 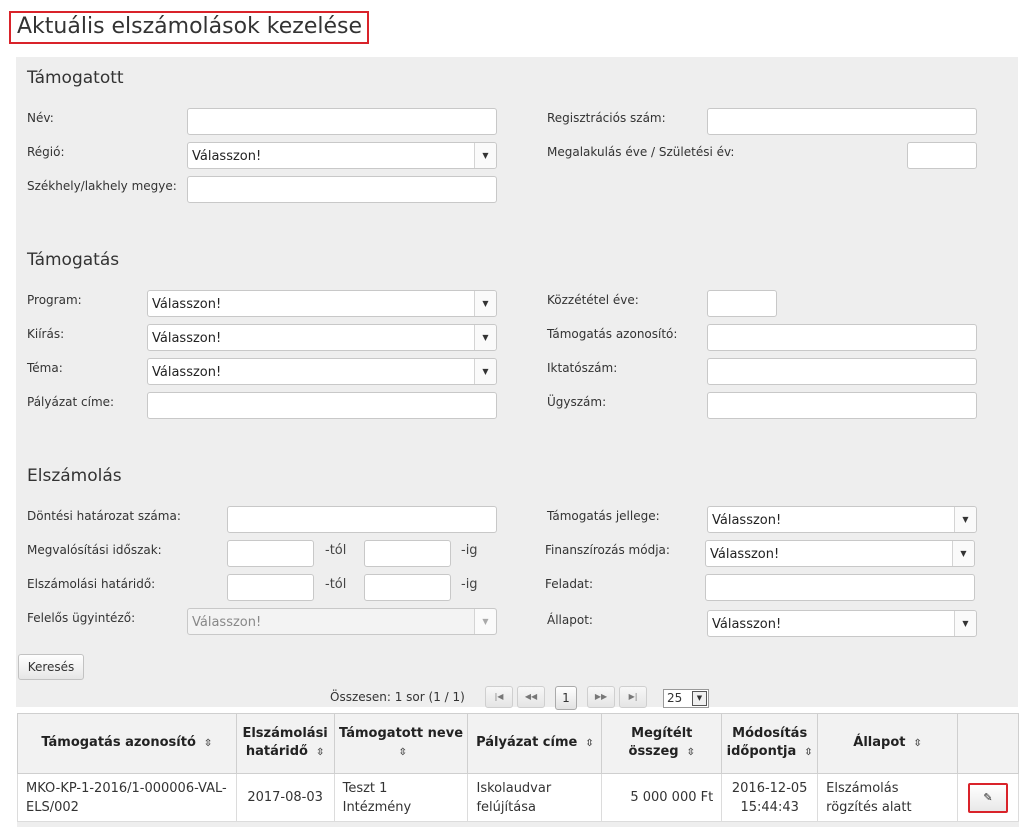 What do you see at coordinates (577, 402) in the screenshot?
I see `ugyszam-label: Ügyszám:` at bounding box center [577, 402].